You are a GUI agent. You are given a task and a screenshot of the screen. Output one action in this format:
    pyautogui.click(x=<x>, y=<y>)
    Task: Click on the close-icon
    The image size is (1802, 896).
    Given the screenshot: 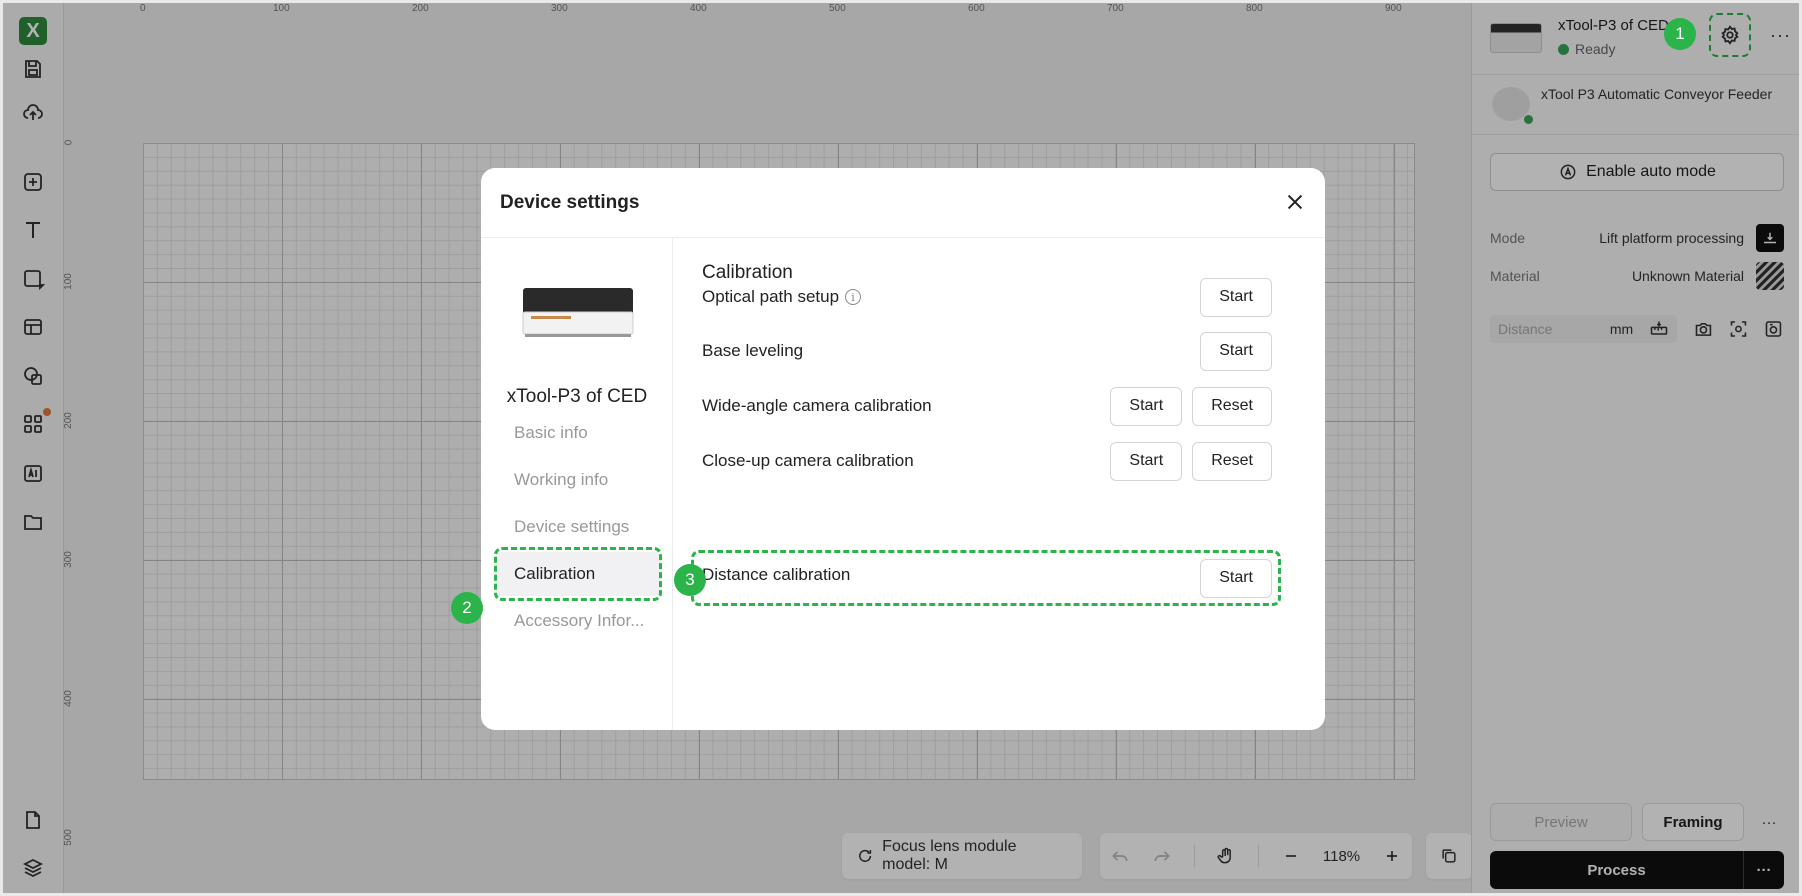 What is the action you would take?
    pyautogui.click(x=1295, y=202)
    